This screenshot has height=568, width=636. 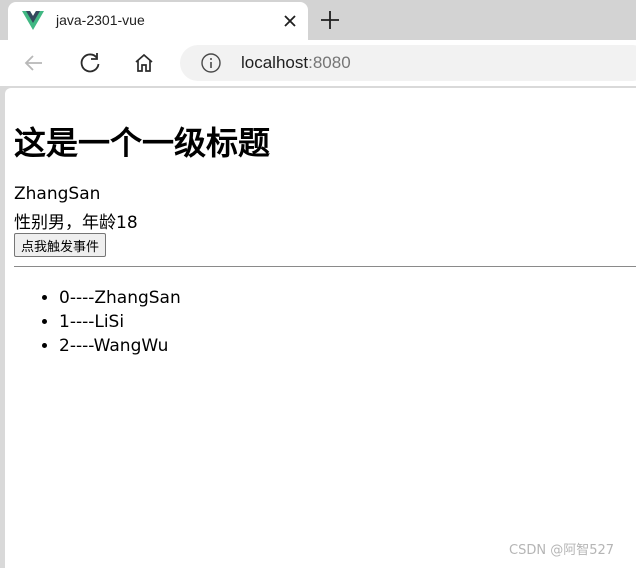 What do you see at coordinates (158, 21) in the screenshot?
I see `browser-tab: java-2301-vue` at bounding box center [158, 21].